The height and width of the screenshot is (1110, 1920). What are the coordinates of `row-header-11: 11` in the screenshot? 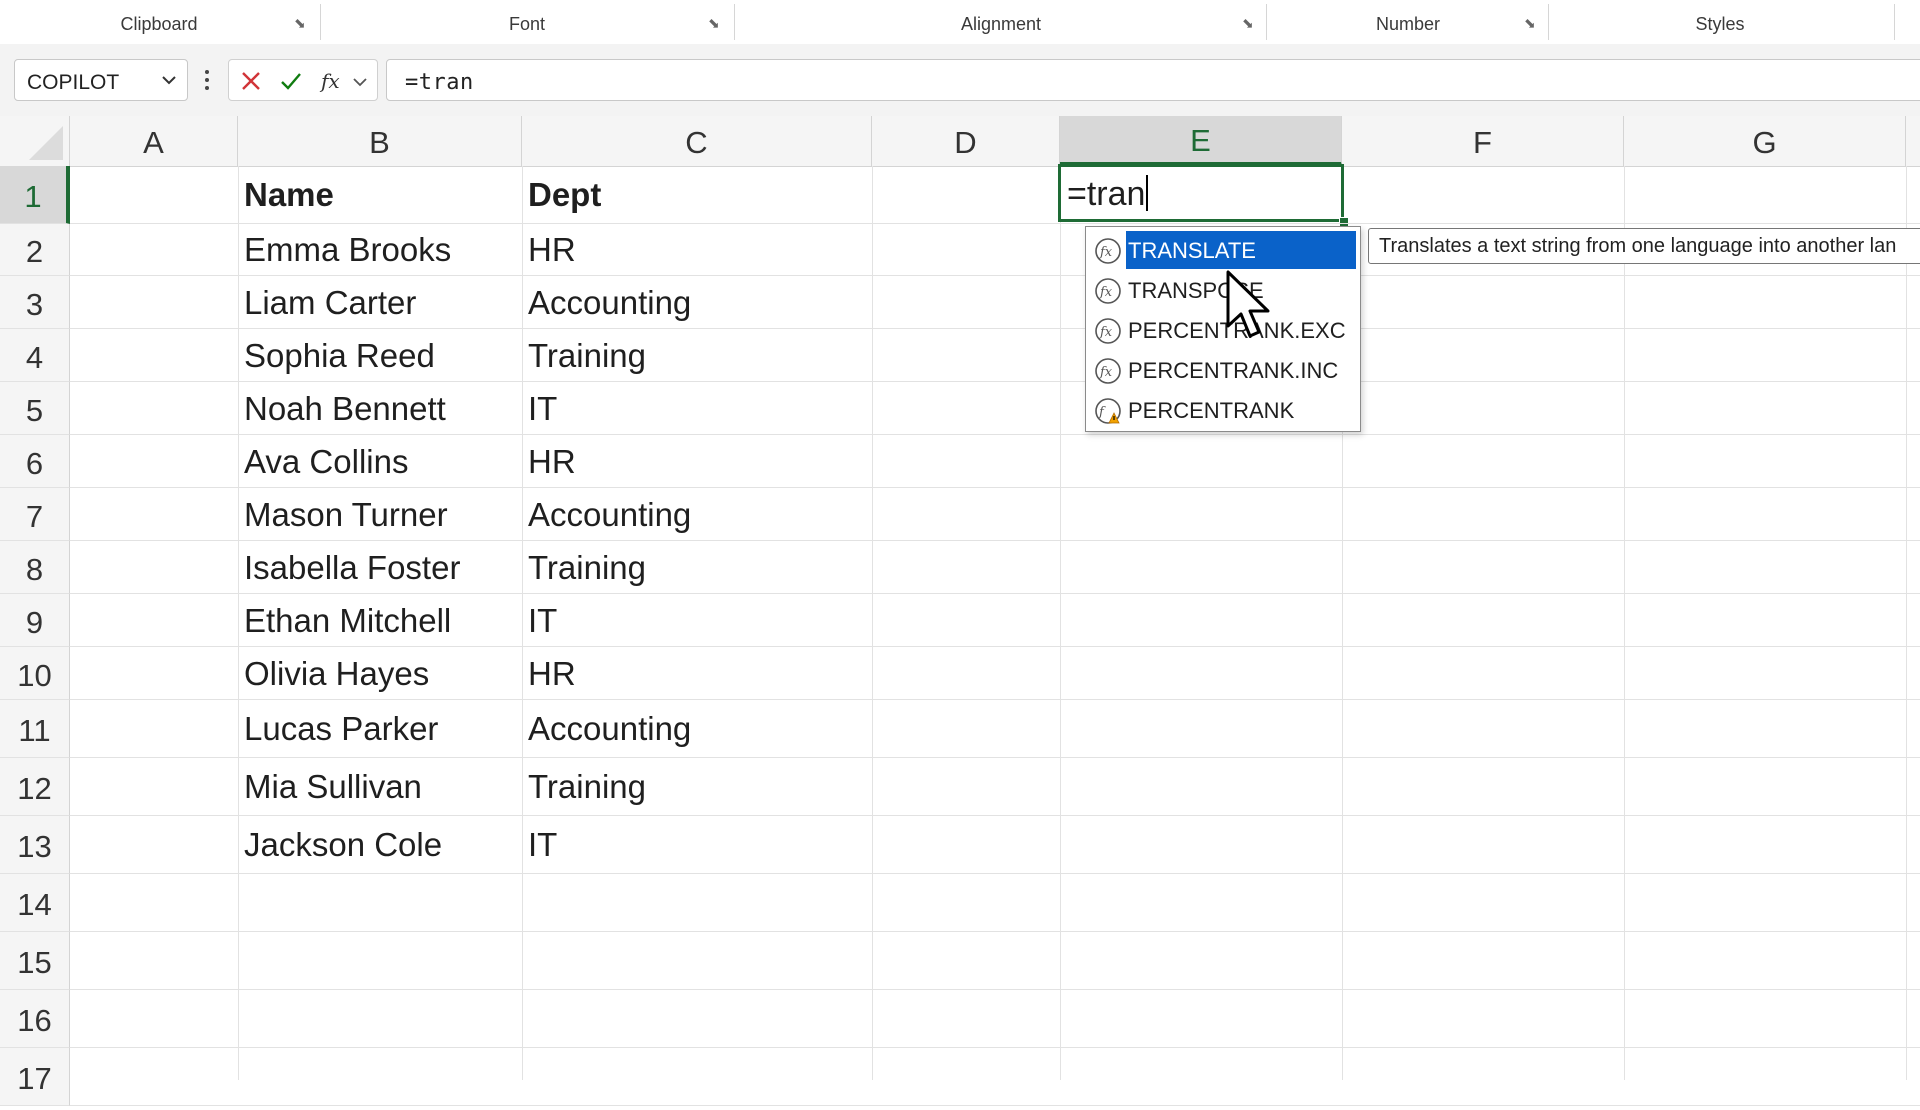 It's located at (35, 729).